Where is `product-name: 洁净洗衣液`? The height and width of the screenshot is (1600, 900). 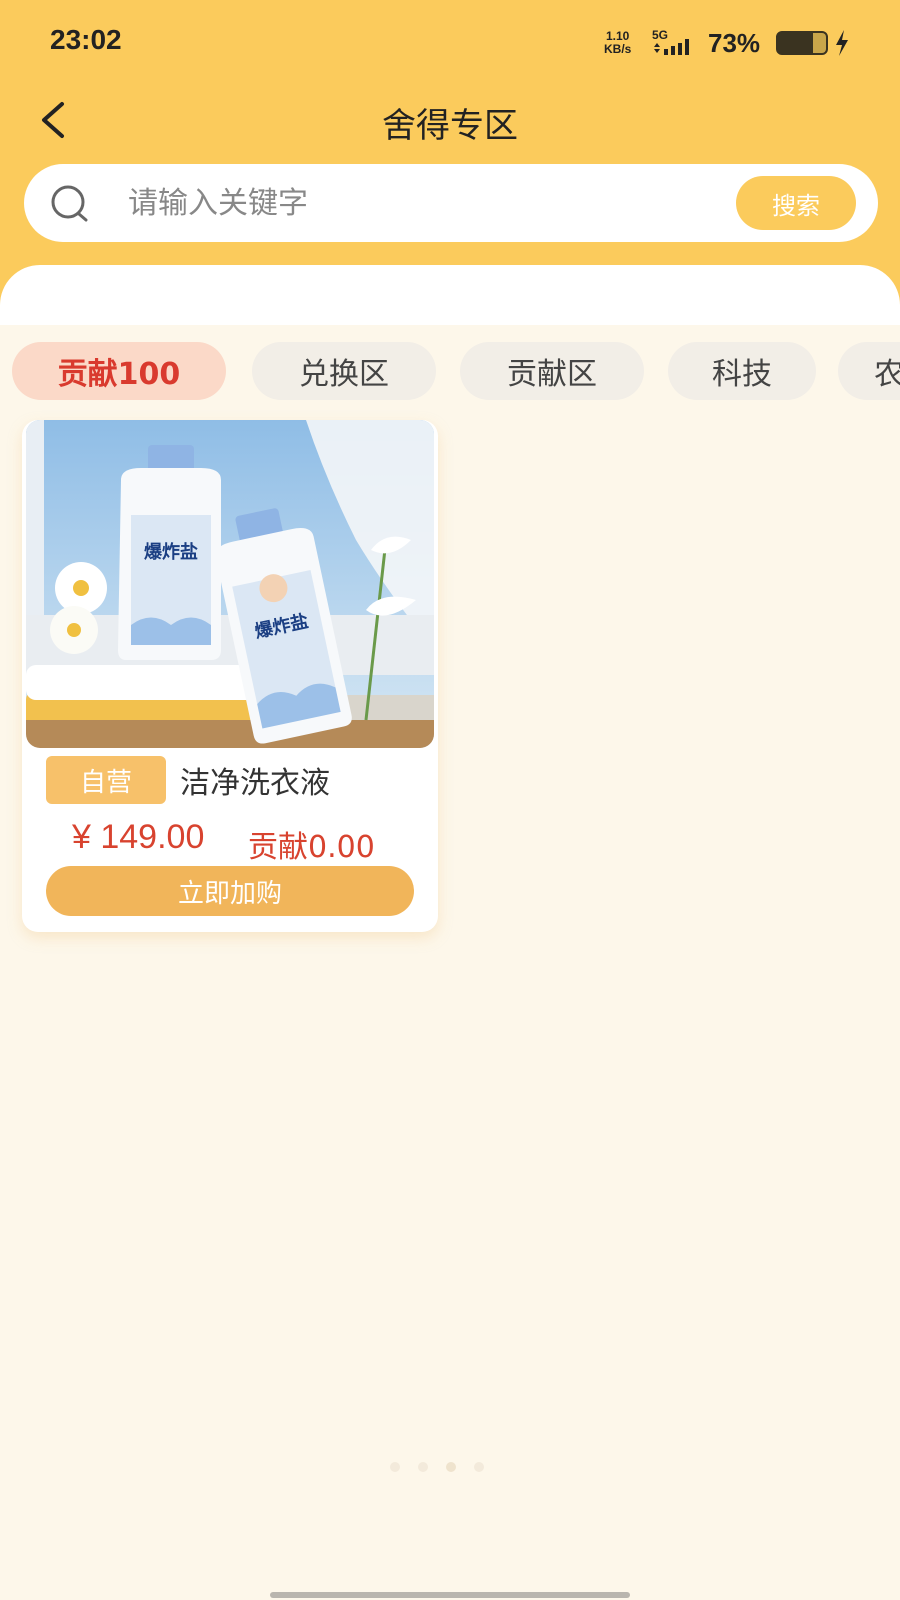
product-name: 洁净洗衣液 is located at coordinates (255, 783).